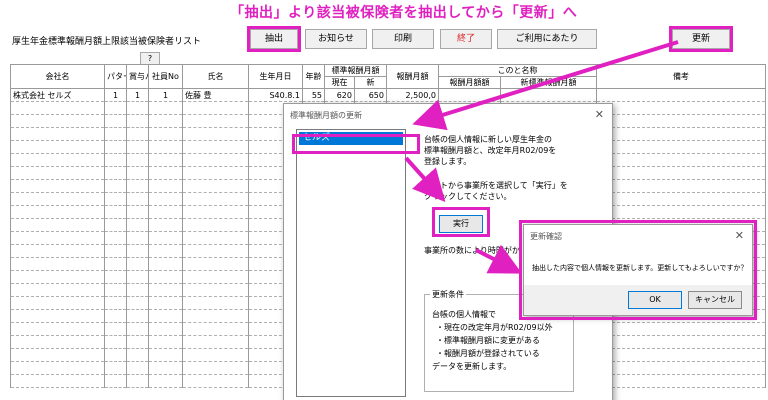 Image resolution: width=768 pixels, height=400 pixels. I want to click on arrow-to-list, so click(545, 85).